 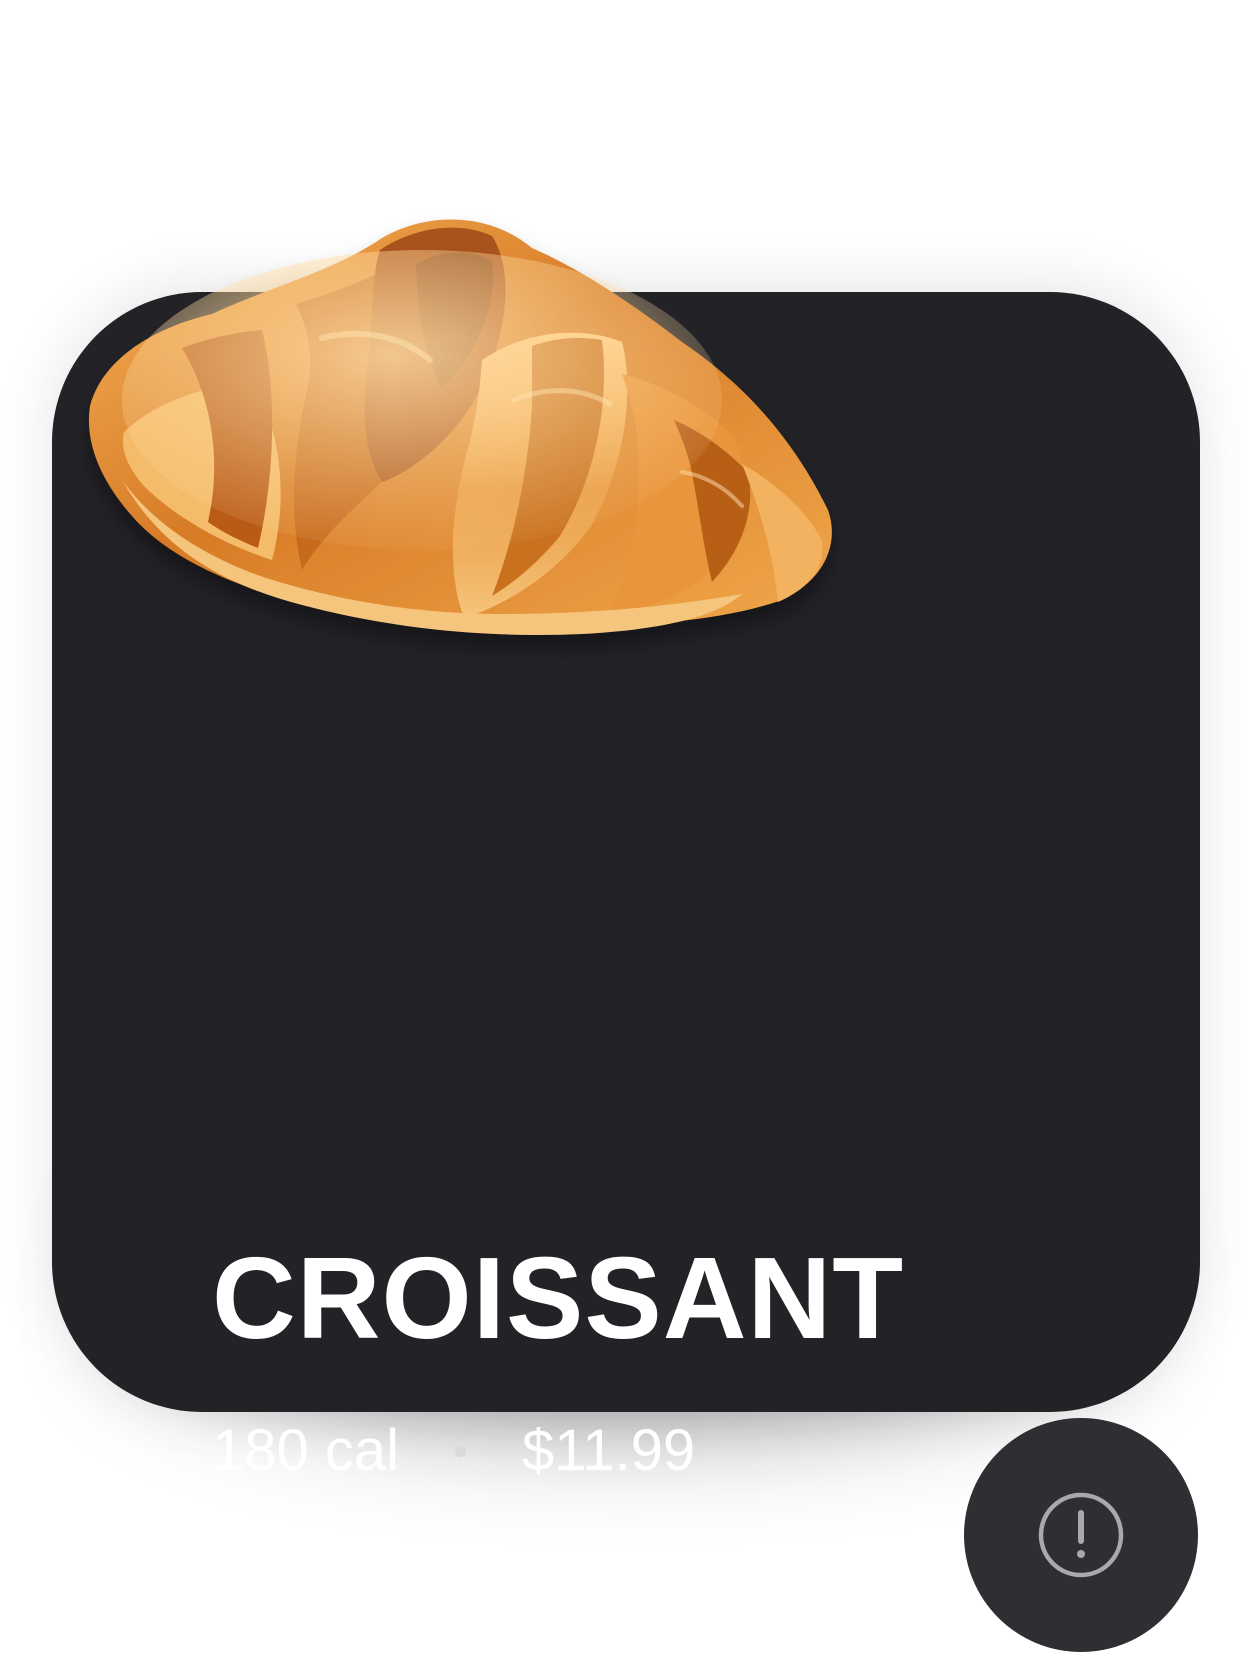 I want to click on info-button, so click(x=1081, y=1535).